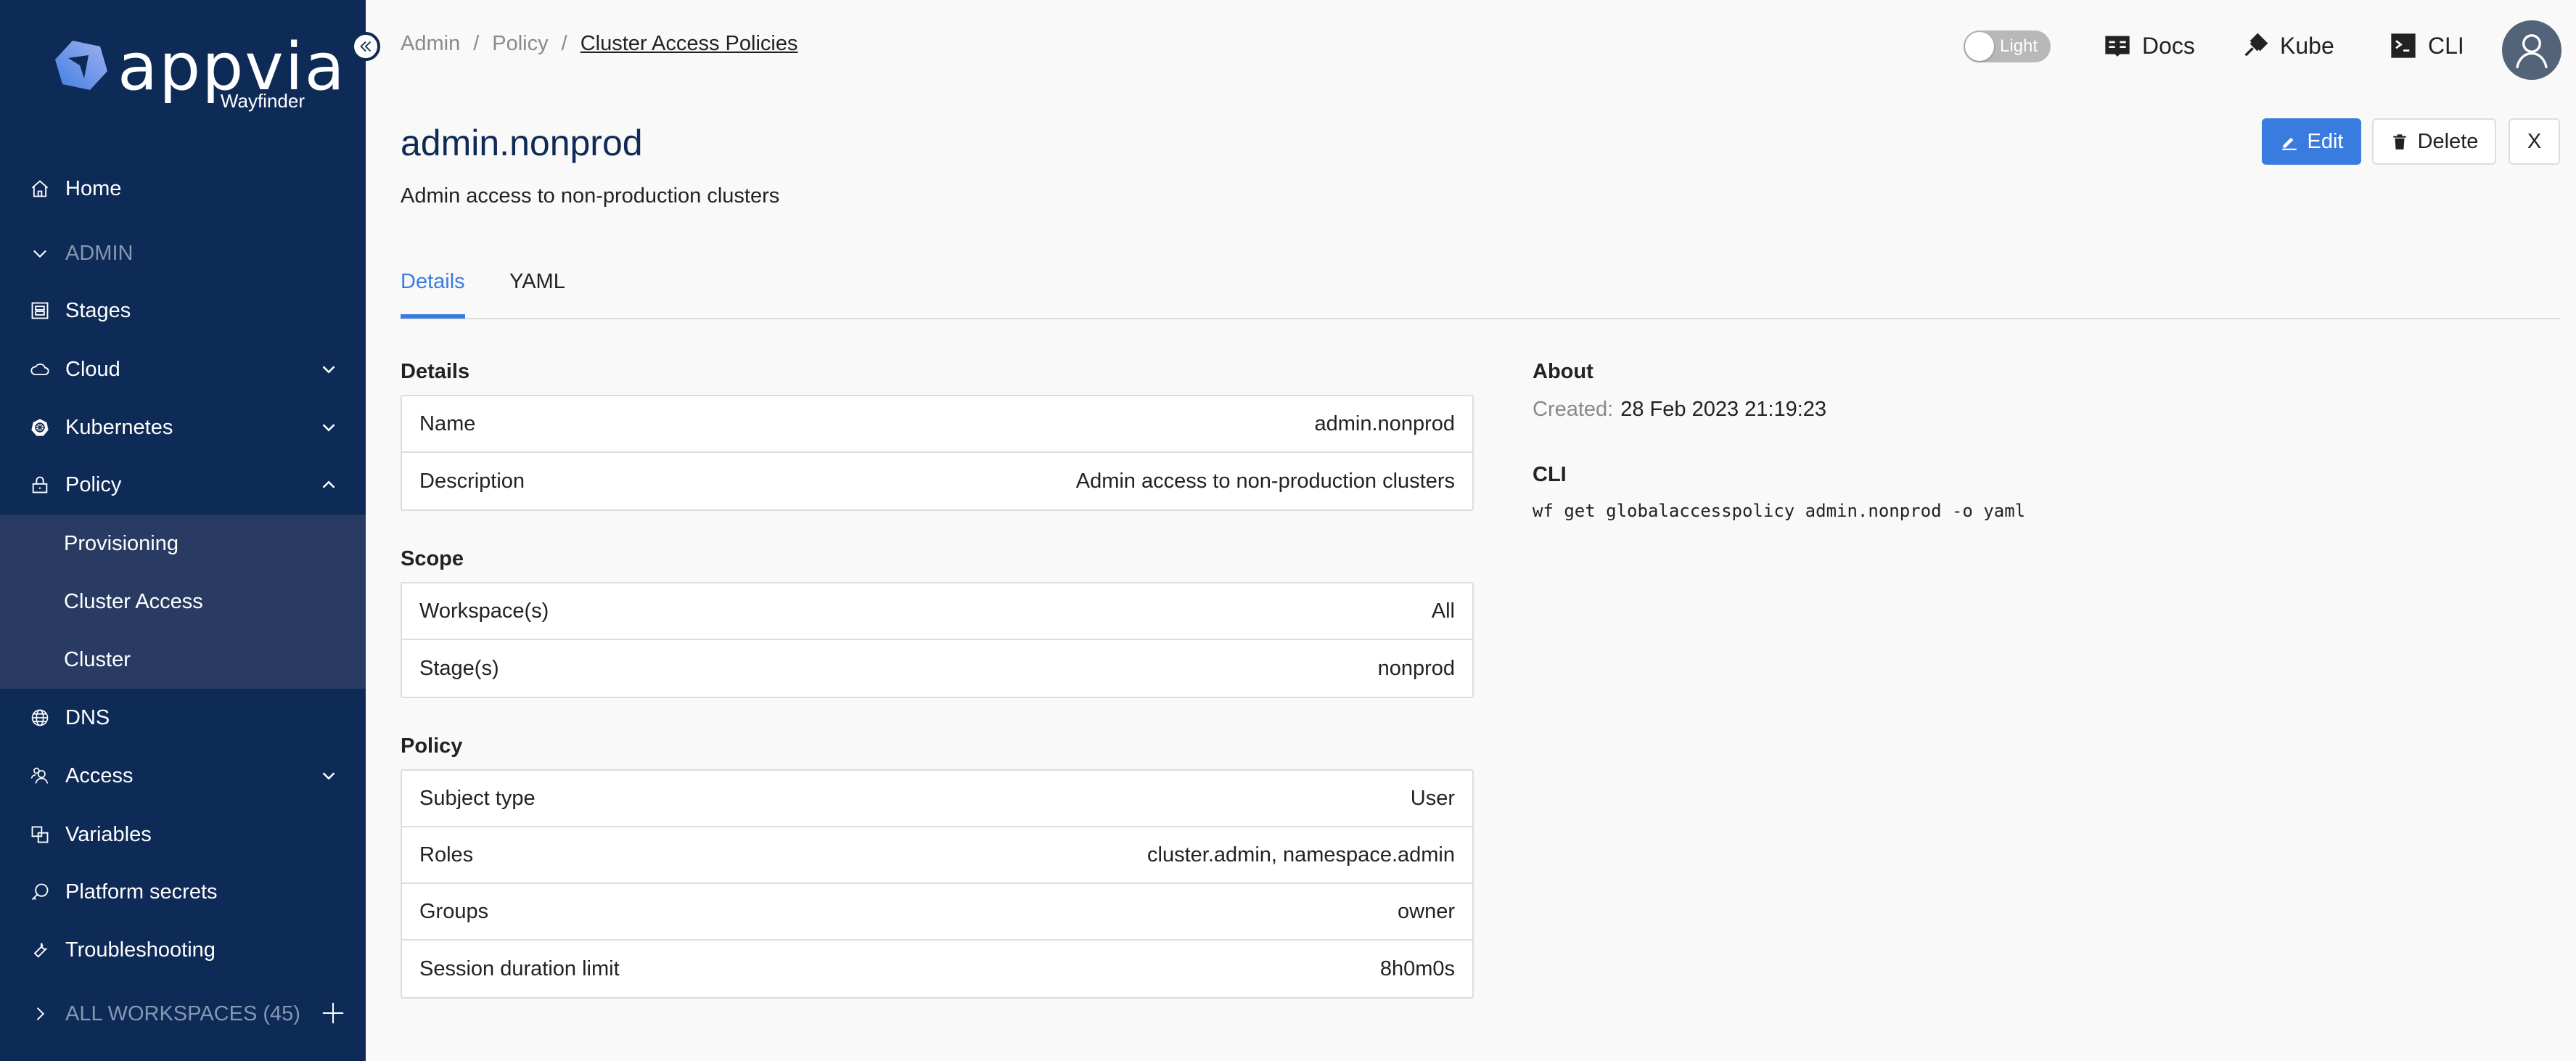  I want to click on sidebar-subitem-cluster: Cluster, so click(183, 660).